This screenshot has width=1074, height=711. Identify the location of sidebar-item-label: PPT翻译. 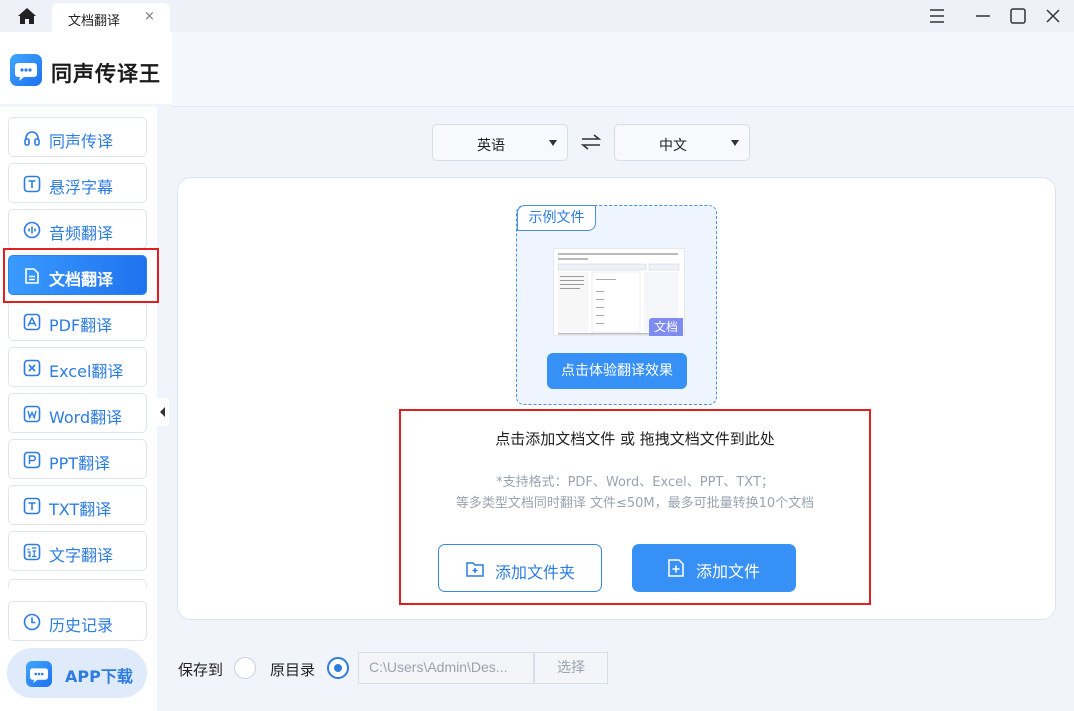
(80, 463).